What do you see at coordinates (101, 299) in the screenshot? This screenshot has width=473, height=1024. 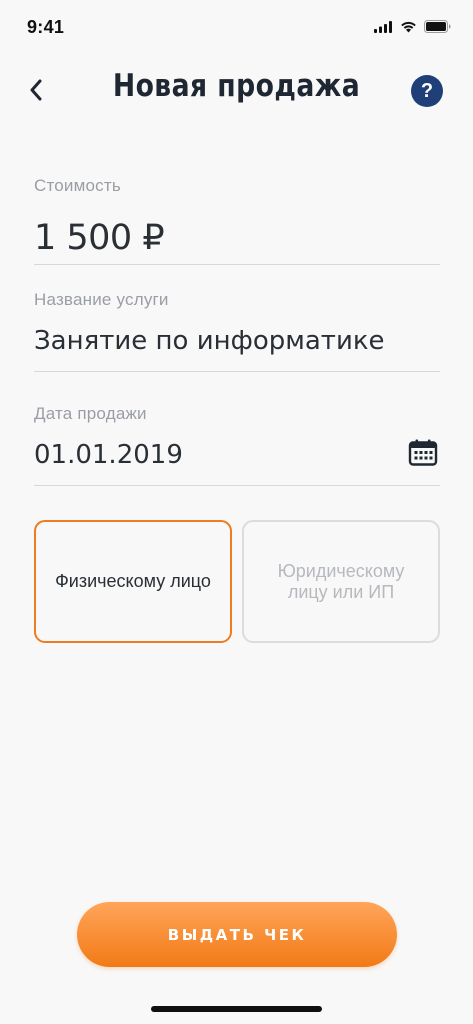 I see `service-label: Название услуги` at bounding box center [101, 299].